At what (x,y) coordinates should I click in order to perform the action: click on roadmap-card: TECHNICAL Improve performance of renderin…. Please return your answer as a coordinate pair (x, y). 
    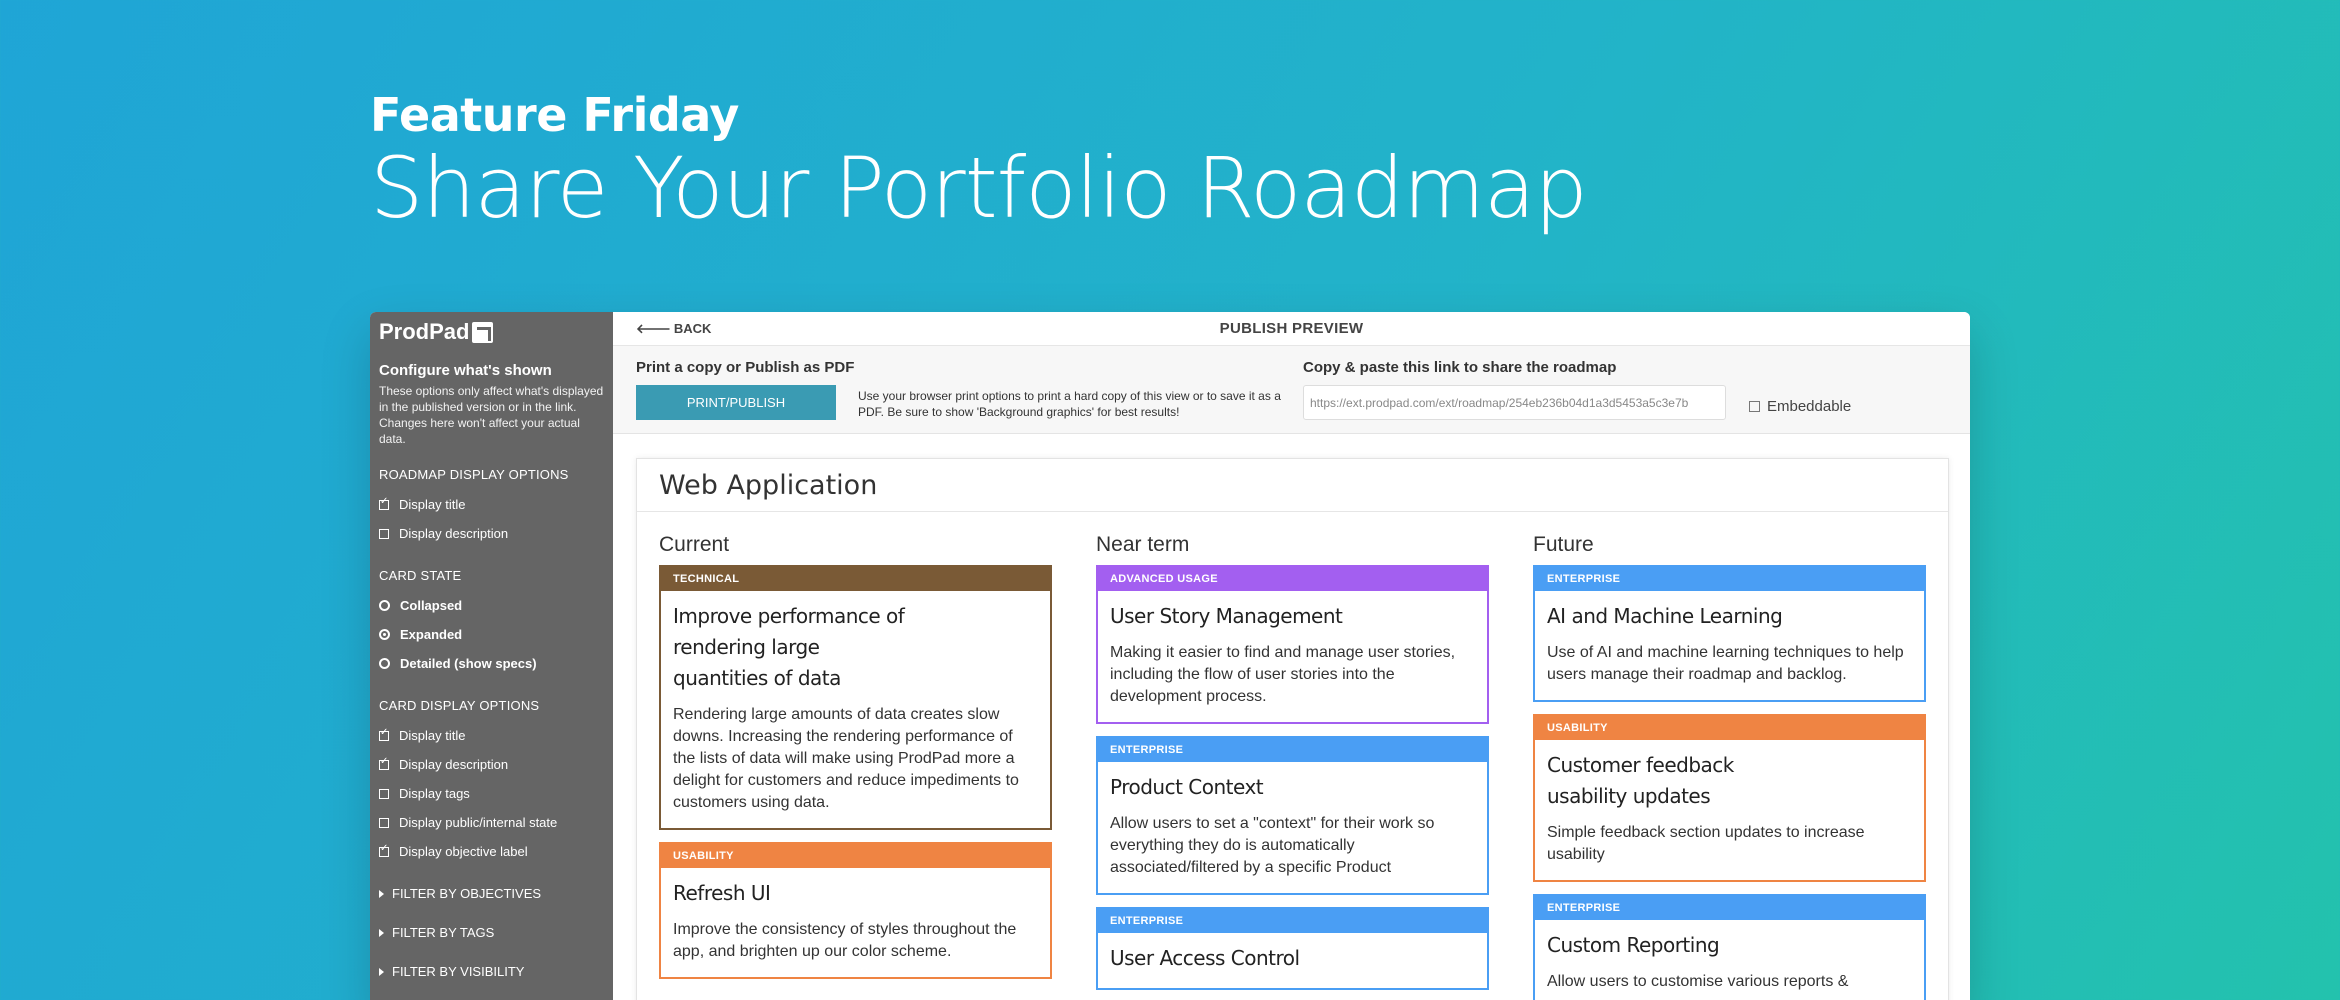
    Looking at the image, I should click on (855, 697).